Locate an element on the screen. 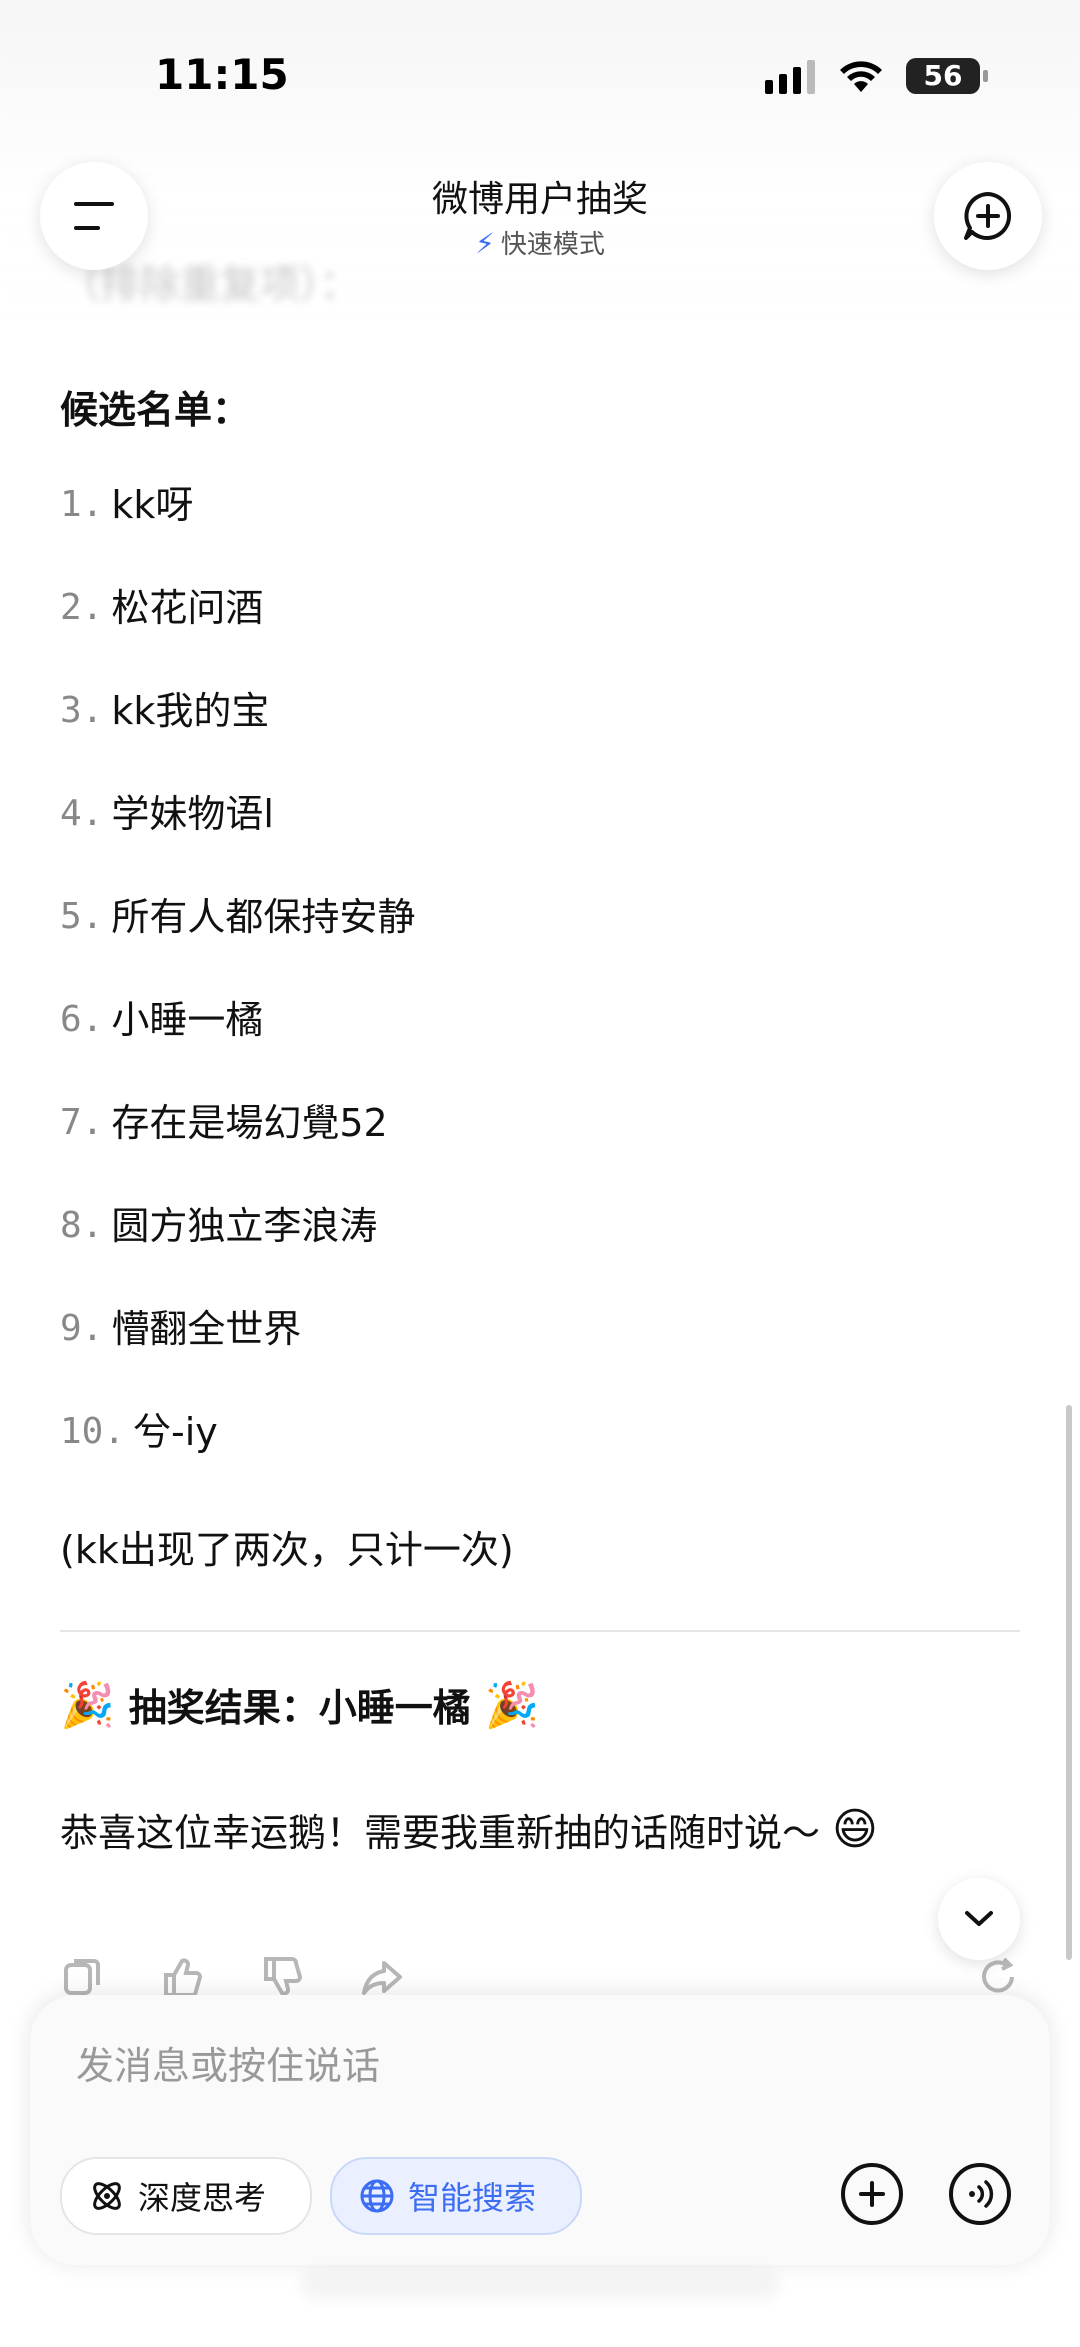 This screenshot has height=2347, width=1080. list-item: 9. 懵翻全世界 is located at coordinates (181, 1329).